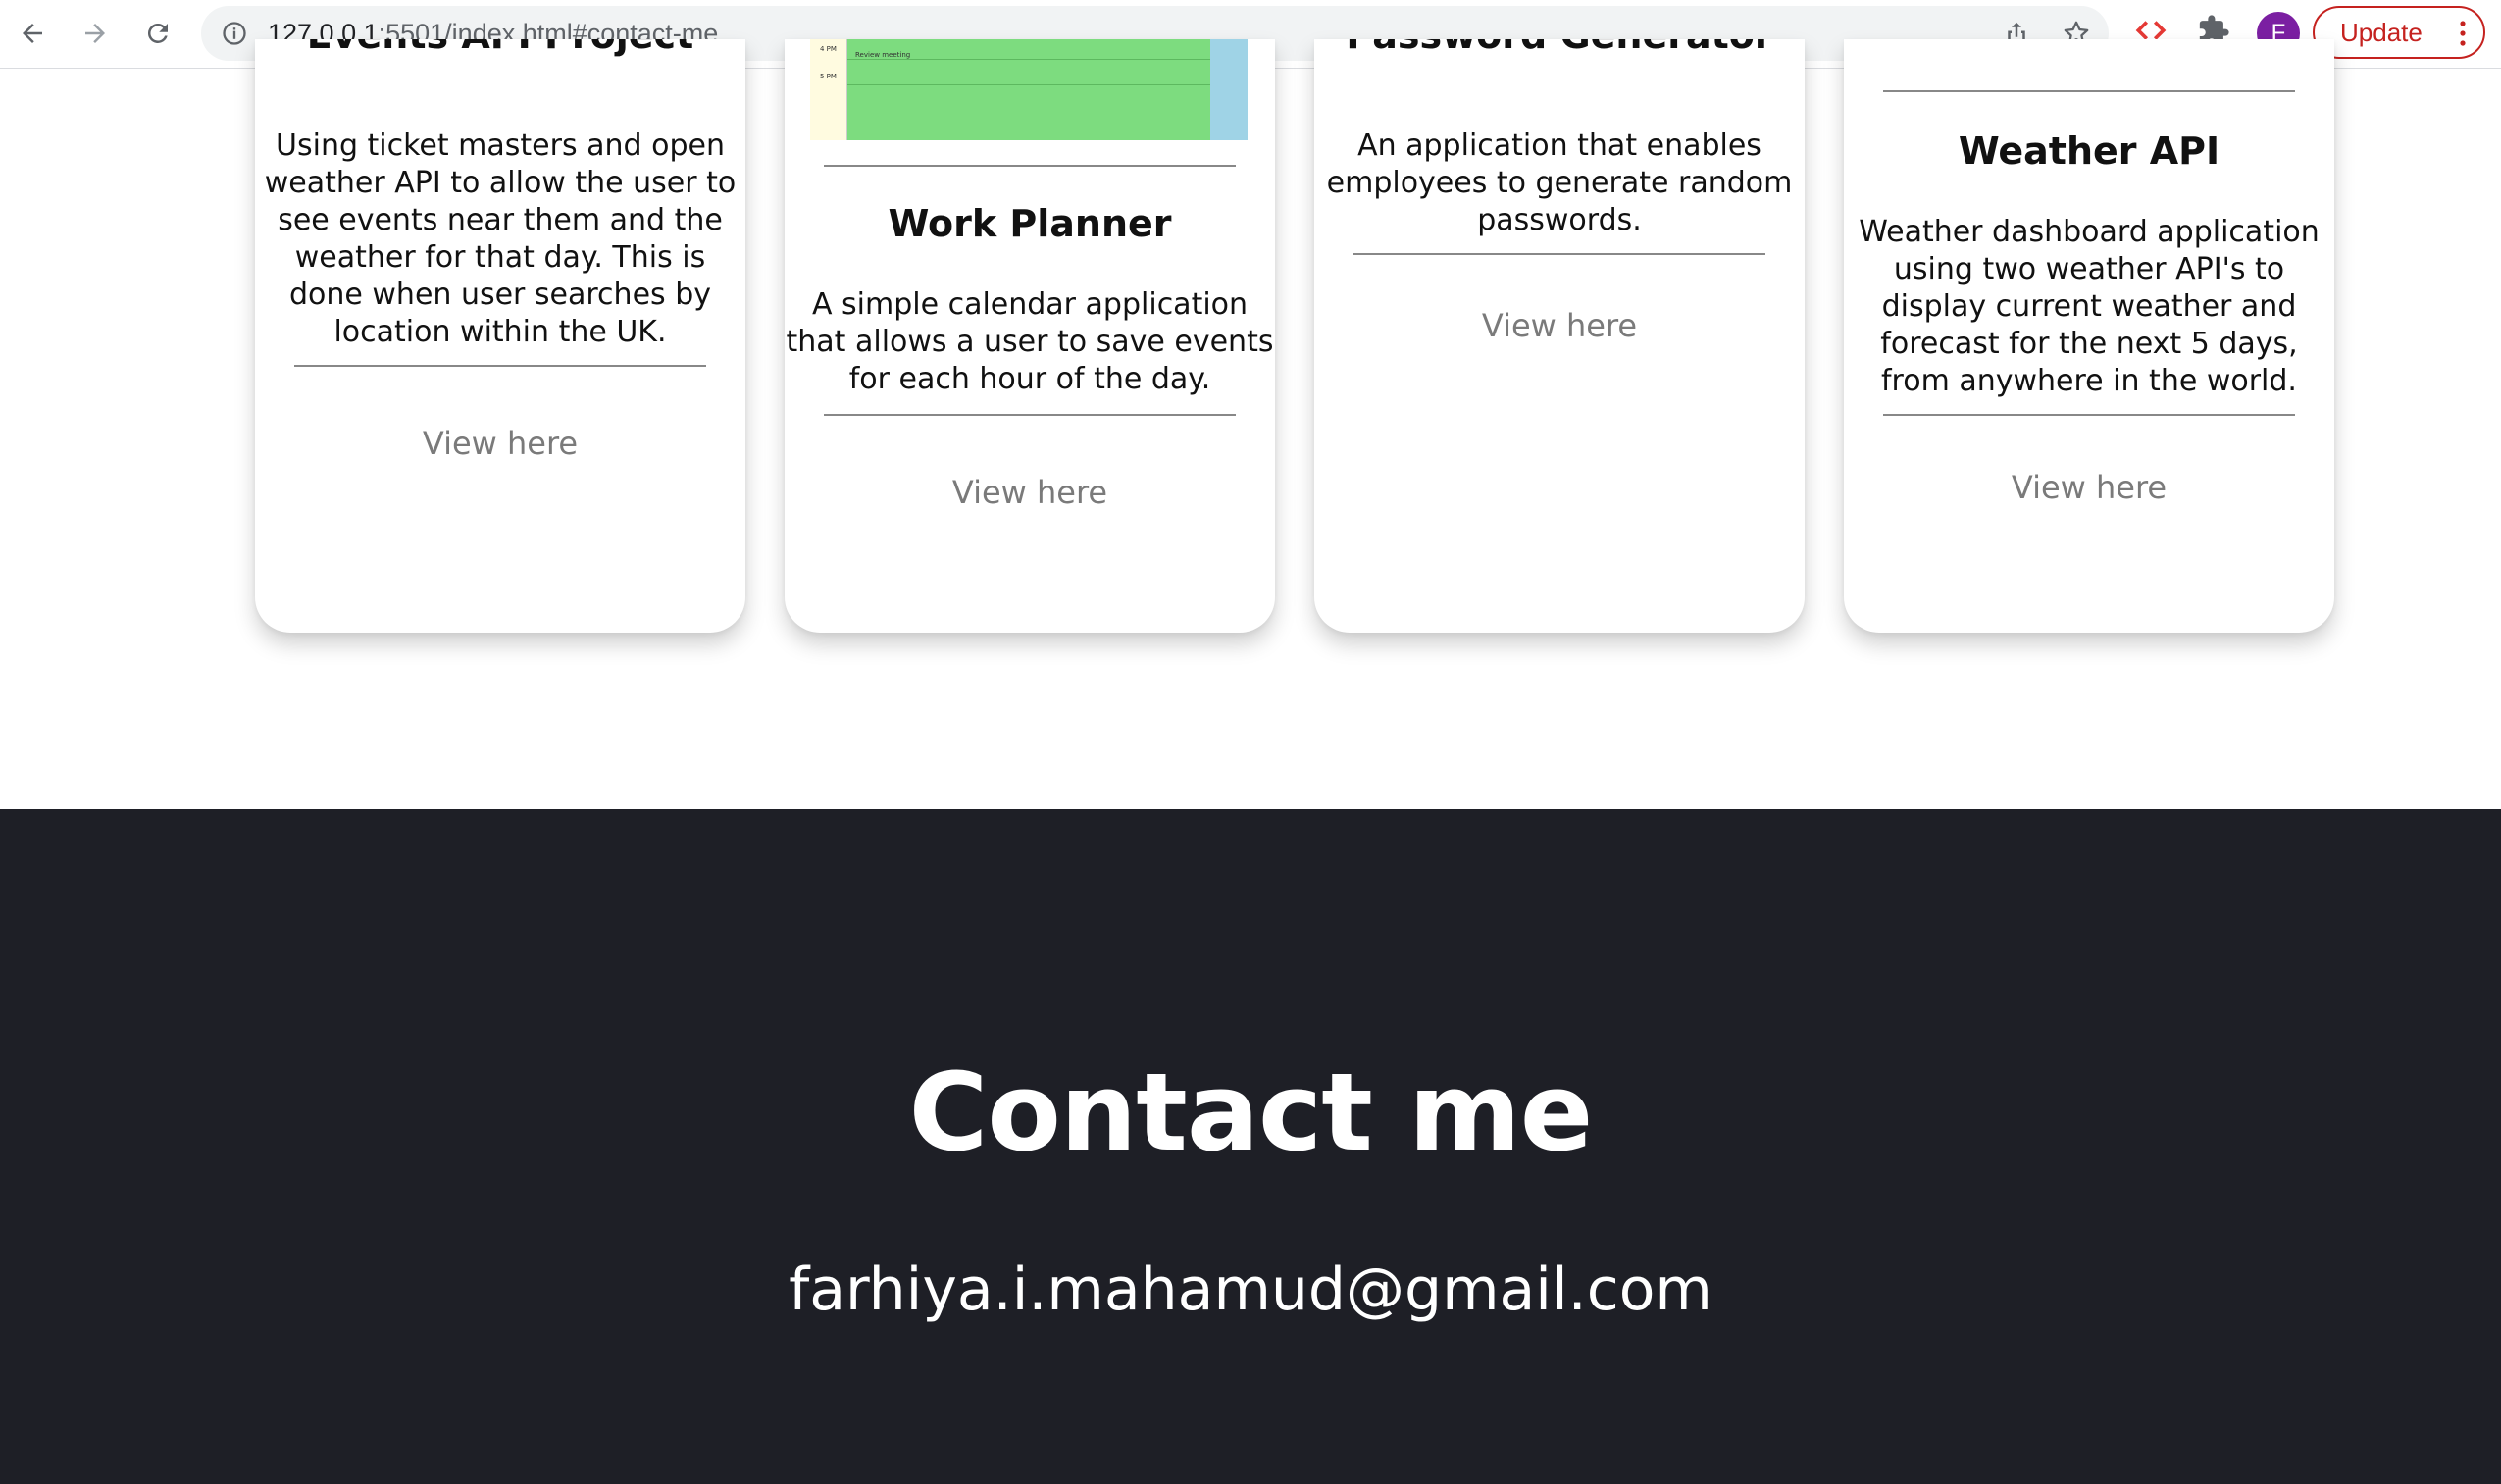  I want to click on forward-icon, so click(95, 33).